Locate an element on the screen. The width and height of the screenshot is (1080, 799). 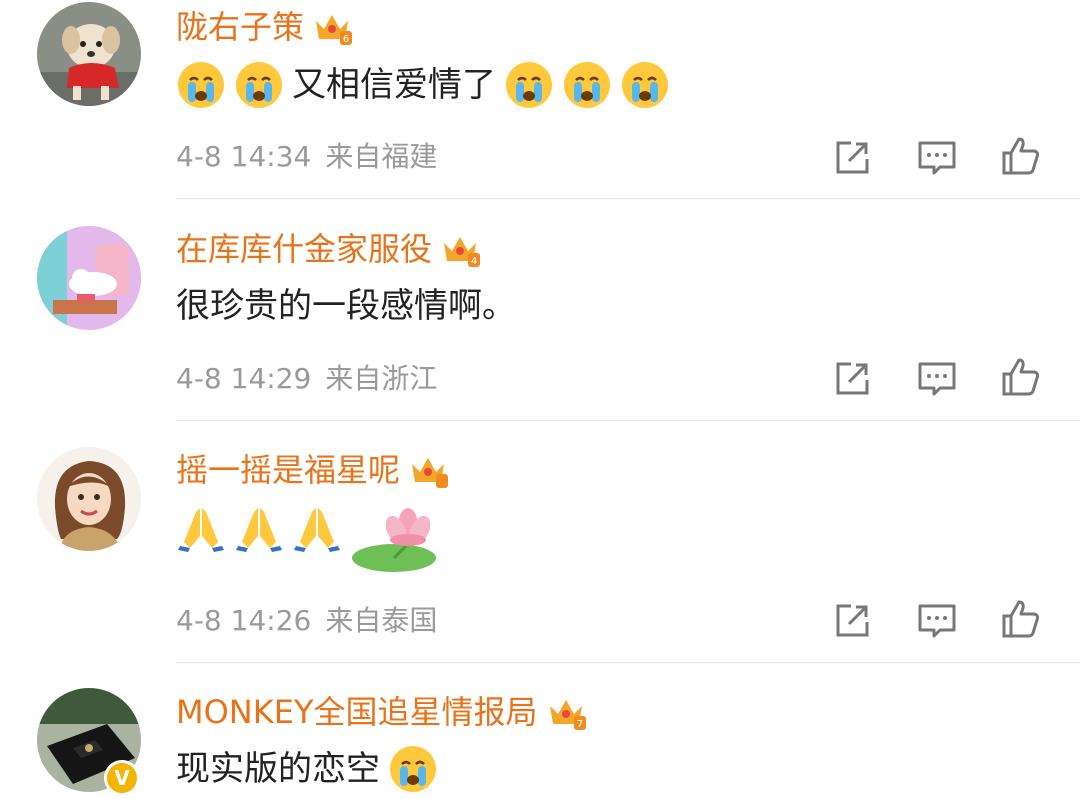
comment-text: 很珍贵的一段感情啊。 is located at coordinates (346, 306).